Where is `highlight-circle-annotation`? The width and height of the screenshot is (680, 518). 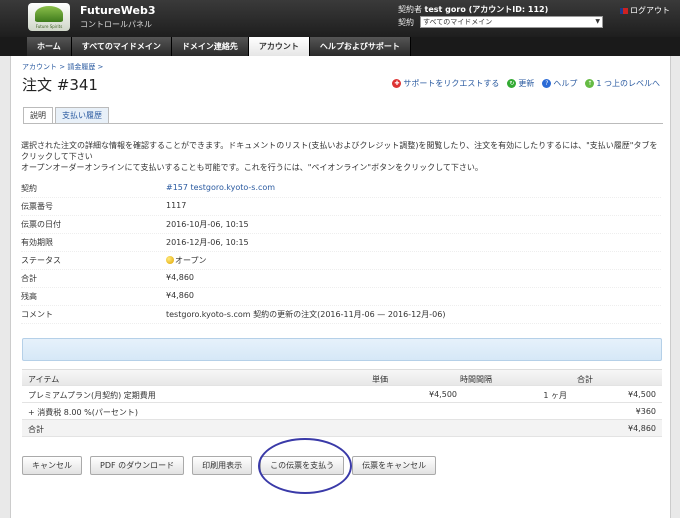 highlight-circle-annotation is located at coordinates (305, 466).